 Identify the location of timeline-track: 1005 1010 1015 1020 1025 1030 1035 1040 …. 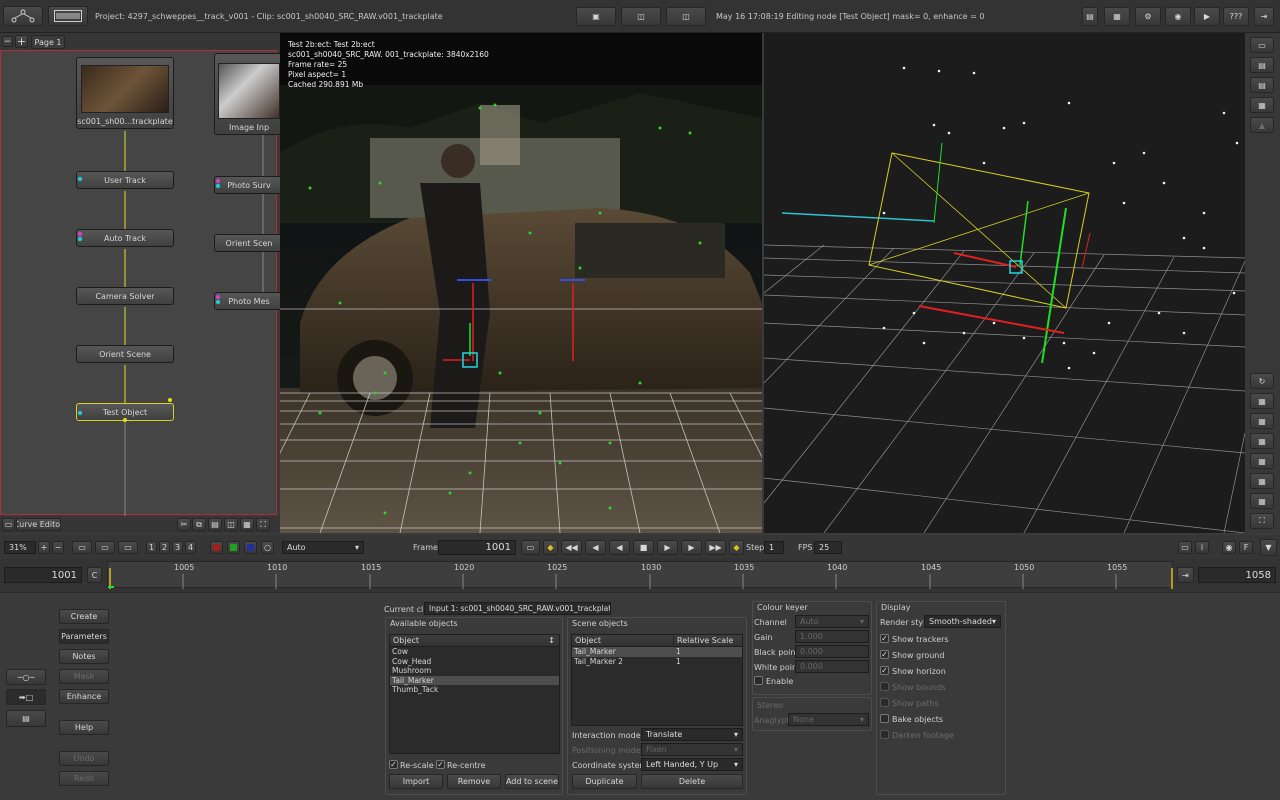
(640, 575).